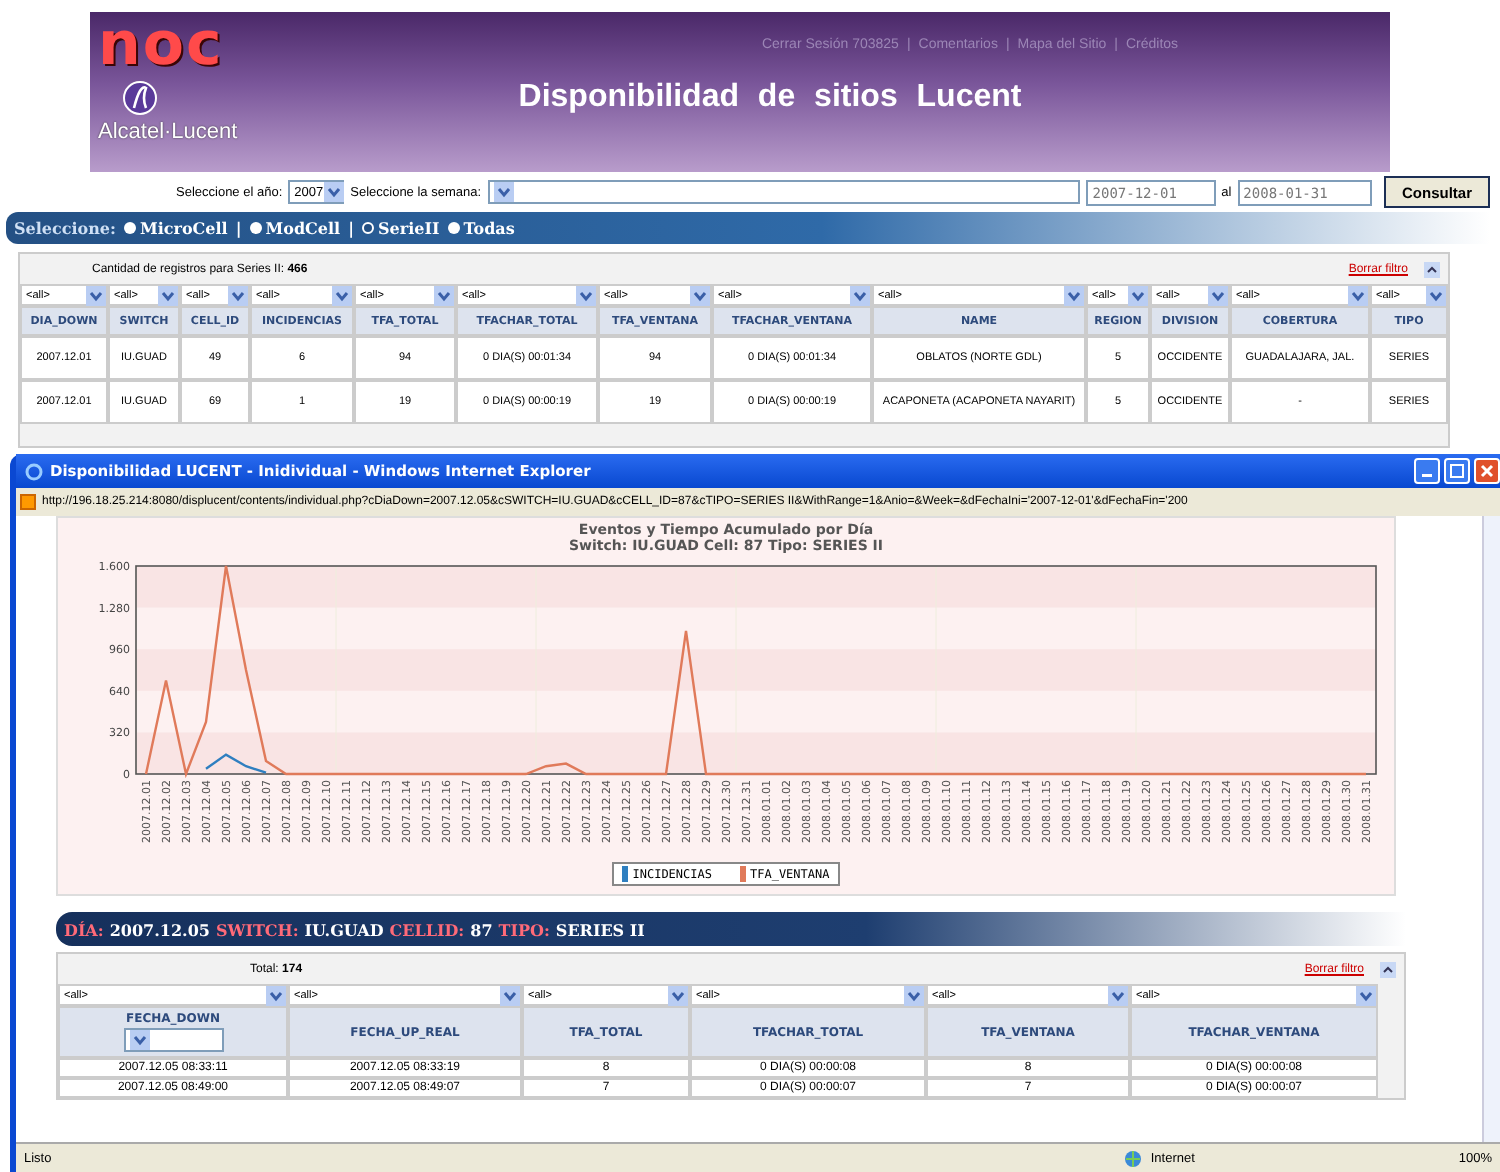  I want to click on week-select, so click(784, 192).